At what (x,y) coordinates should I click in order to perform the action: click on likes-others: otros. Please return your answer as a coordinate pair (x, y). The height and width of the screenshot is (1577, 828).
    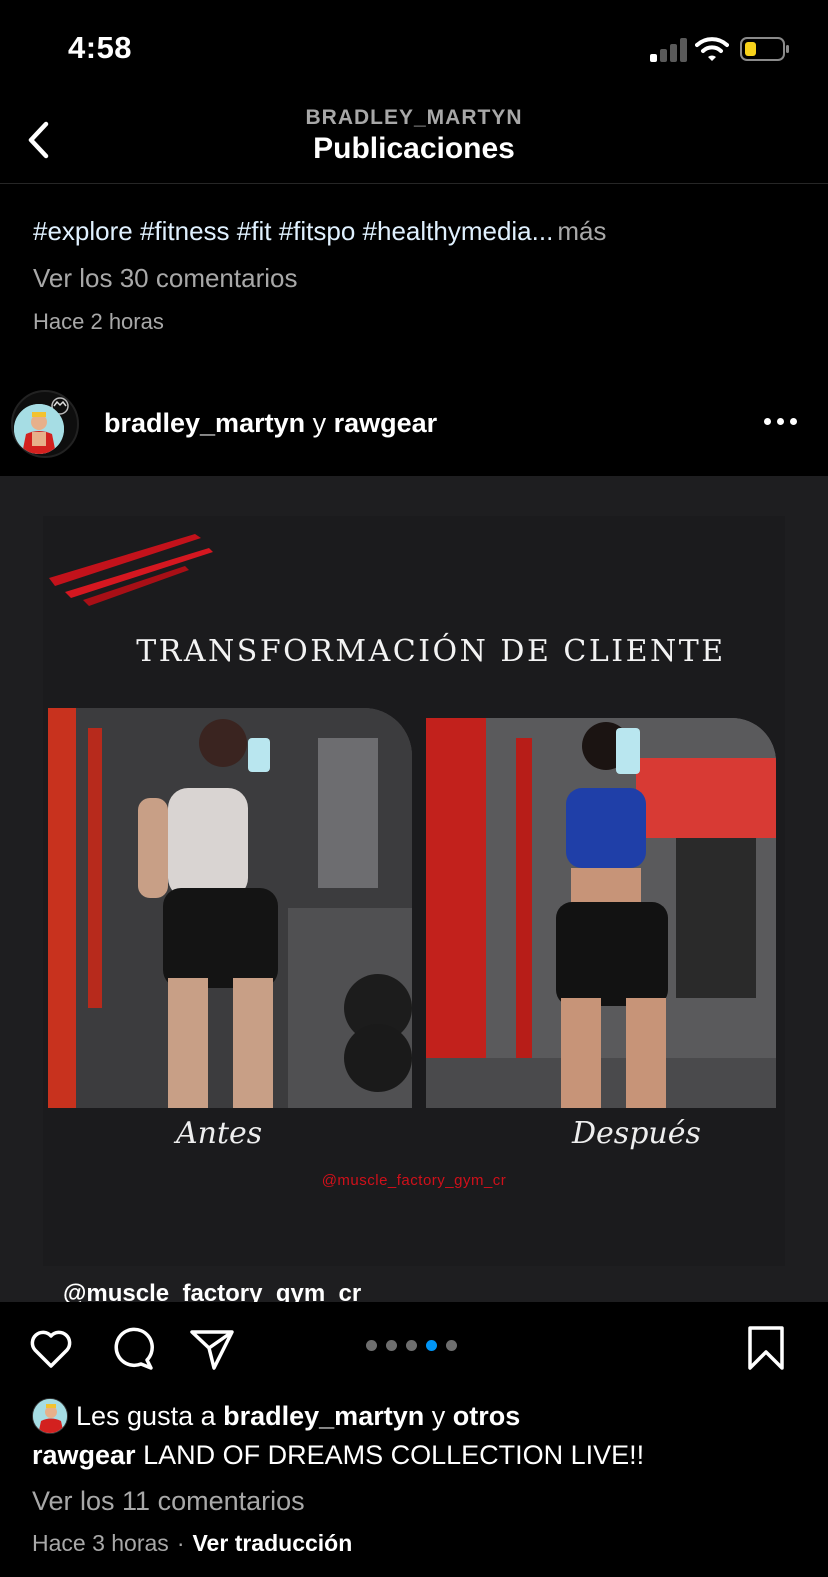
    Looking at the image, I should click on (487, 1416).